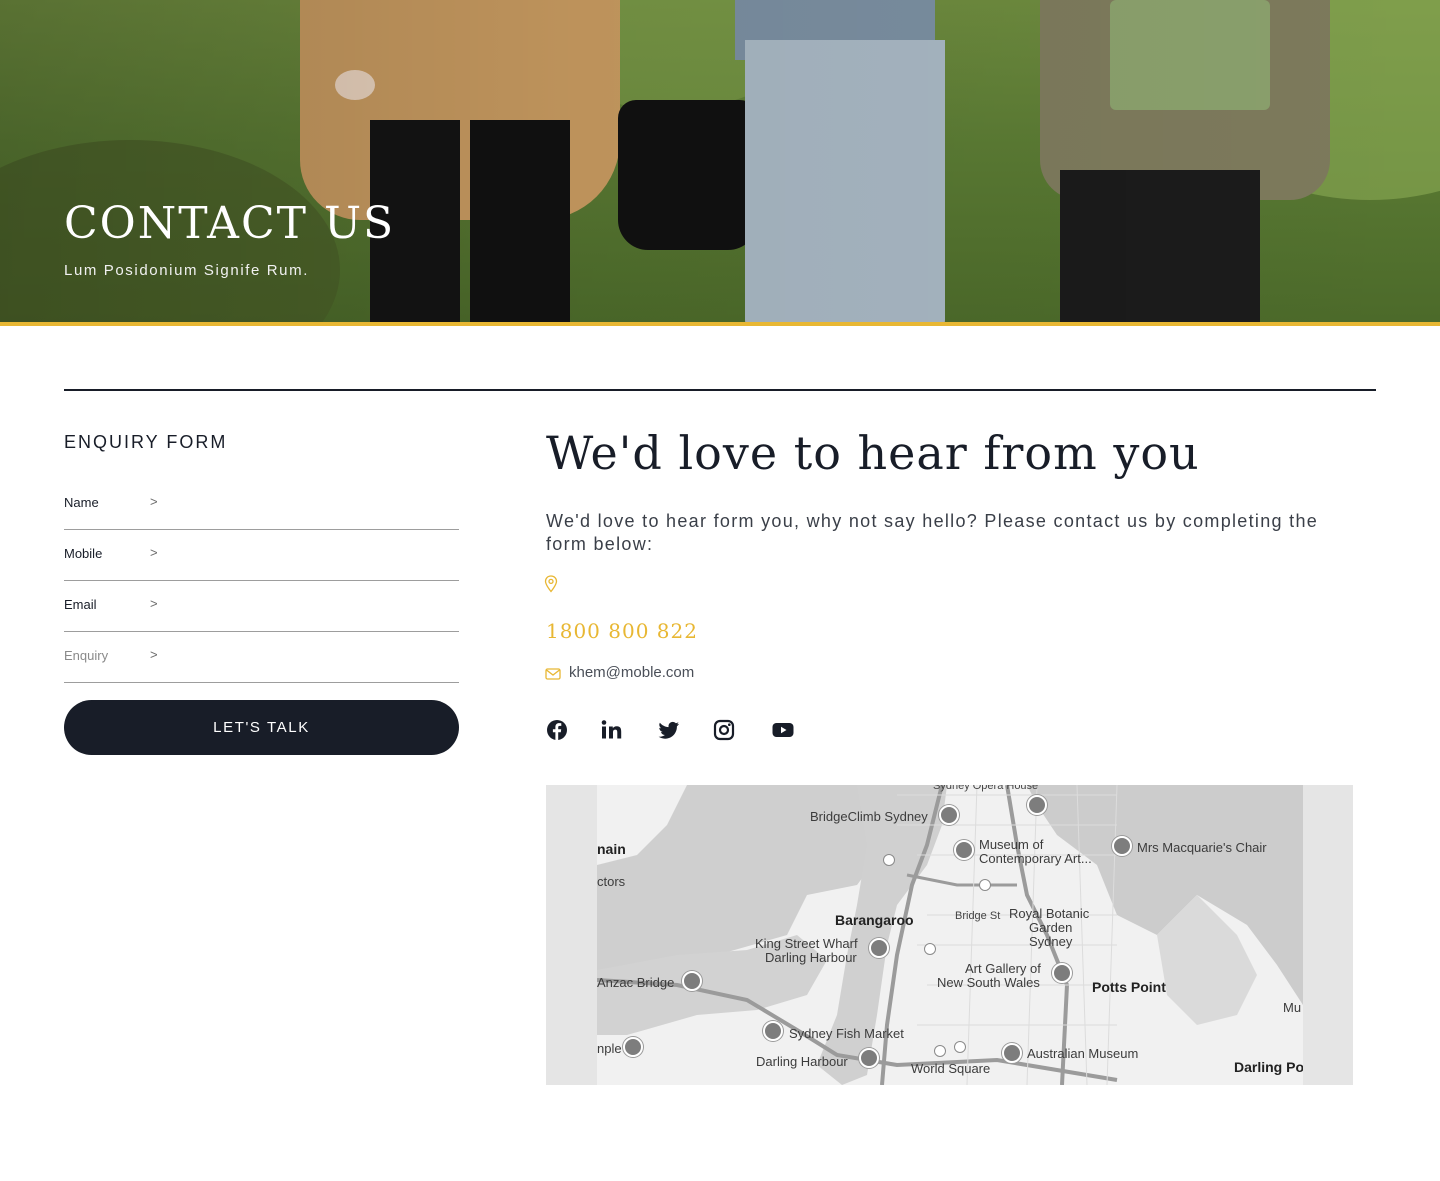 Image resolution: width=1440 pixels, height=1181 pixels. Describe the element at coordinates (186, 270) in the screenshot. I see `page-subtitle: Lum Posidonium Signife Rum.` at that location.